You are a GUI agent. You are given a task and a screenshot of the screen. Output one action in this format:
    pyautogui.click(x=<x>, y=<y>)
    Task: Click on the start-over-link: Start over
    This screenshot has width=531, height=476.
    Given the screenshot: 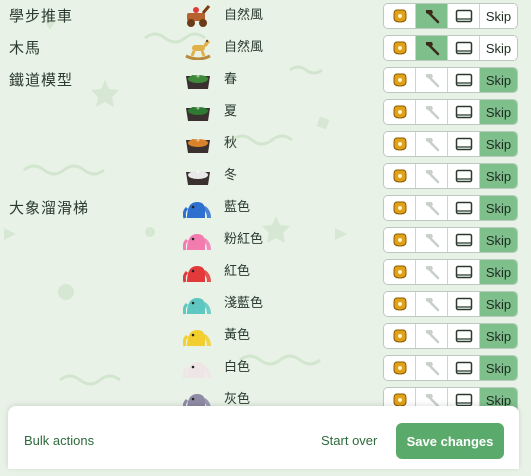 What is the action you would take?
    pyautogui.click(x=349, y=441)
    